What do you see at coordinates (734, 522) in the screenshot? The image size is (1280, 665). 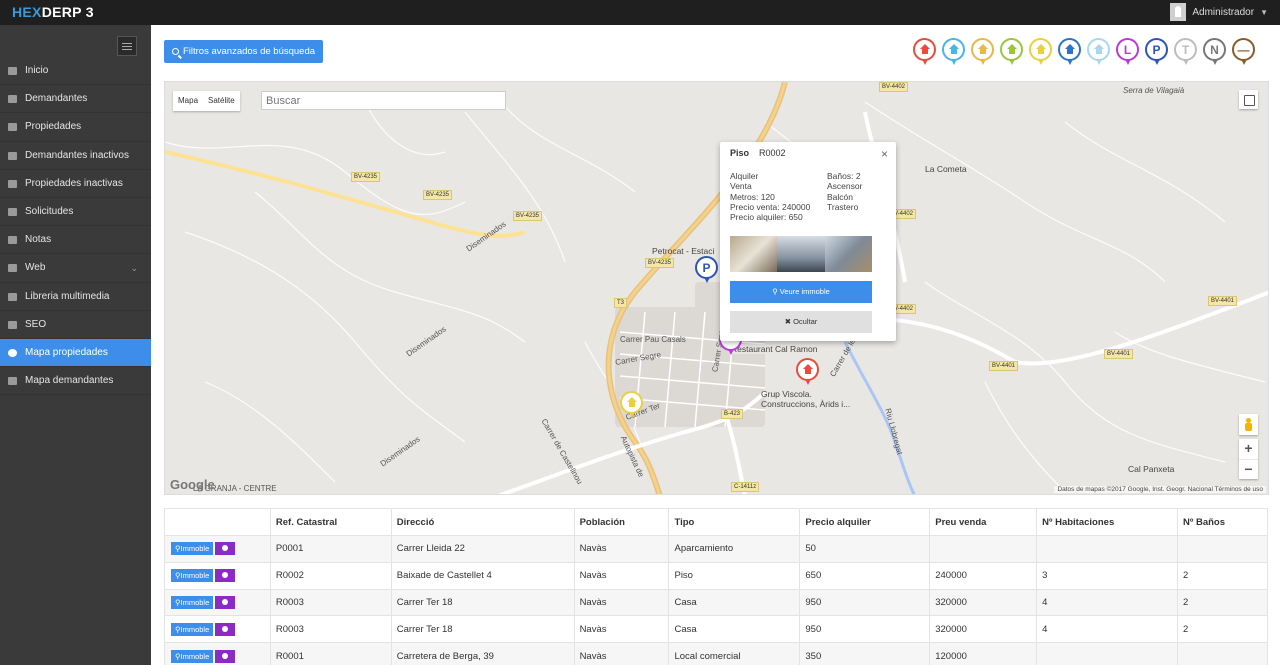 I see `column-header: Tipo` at bounding box center [734, 522].